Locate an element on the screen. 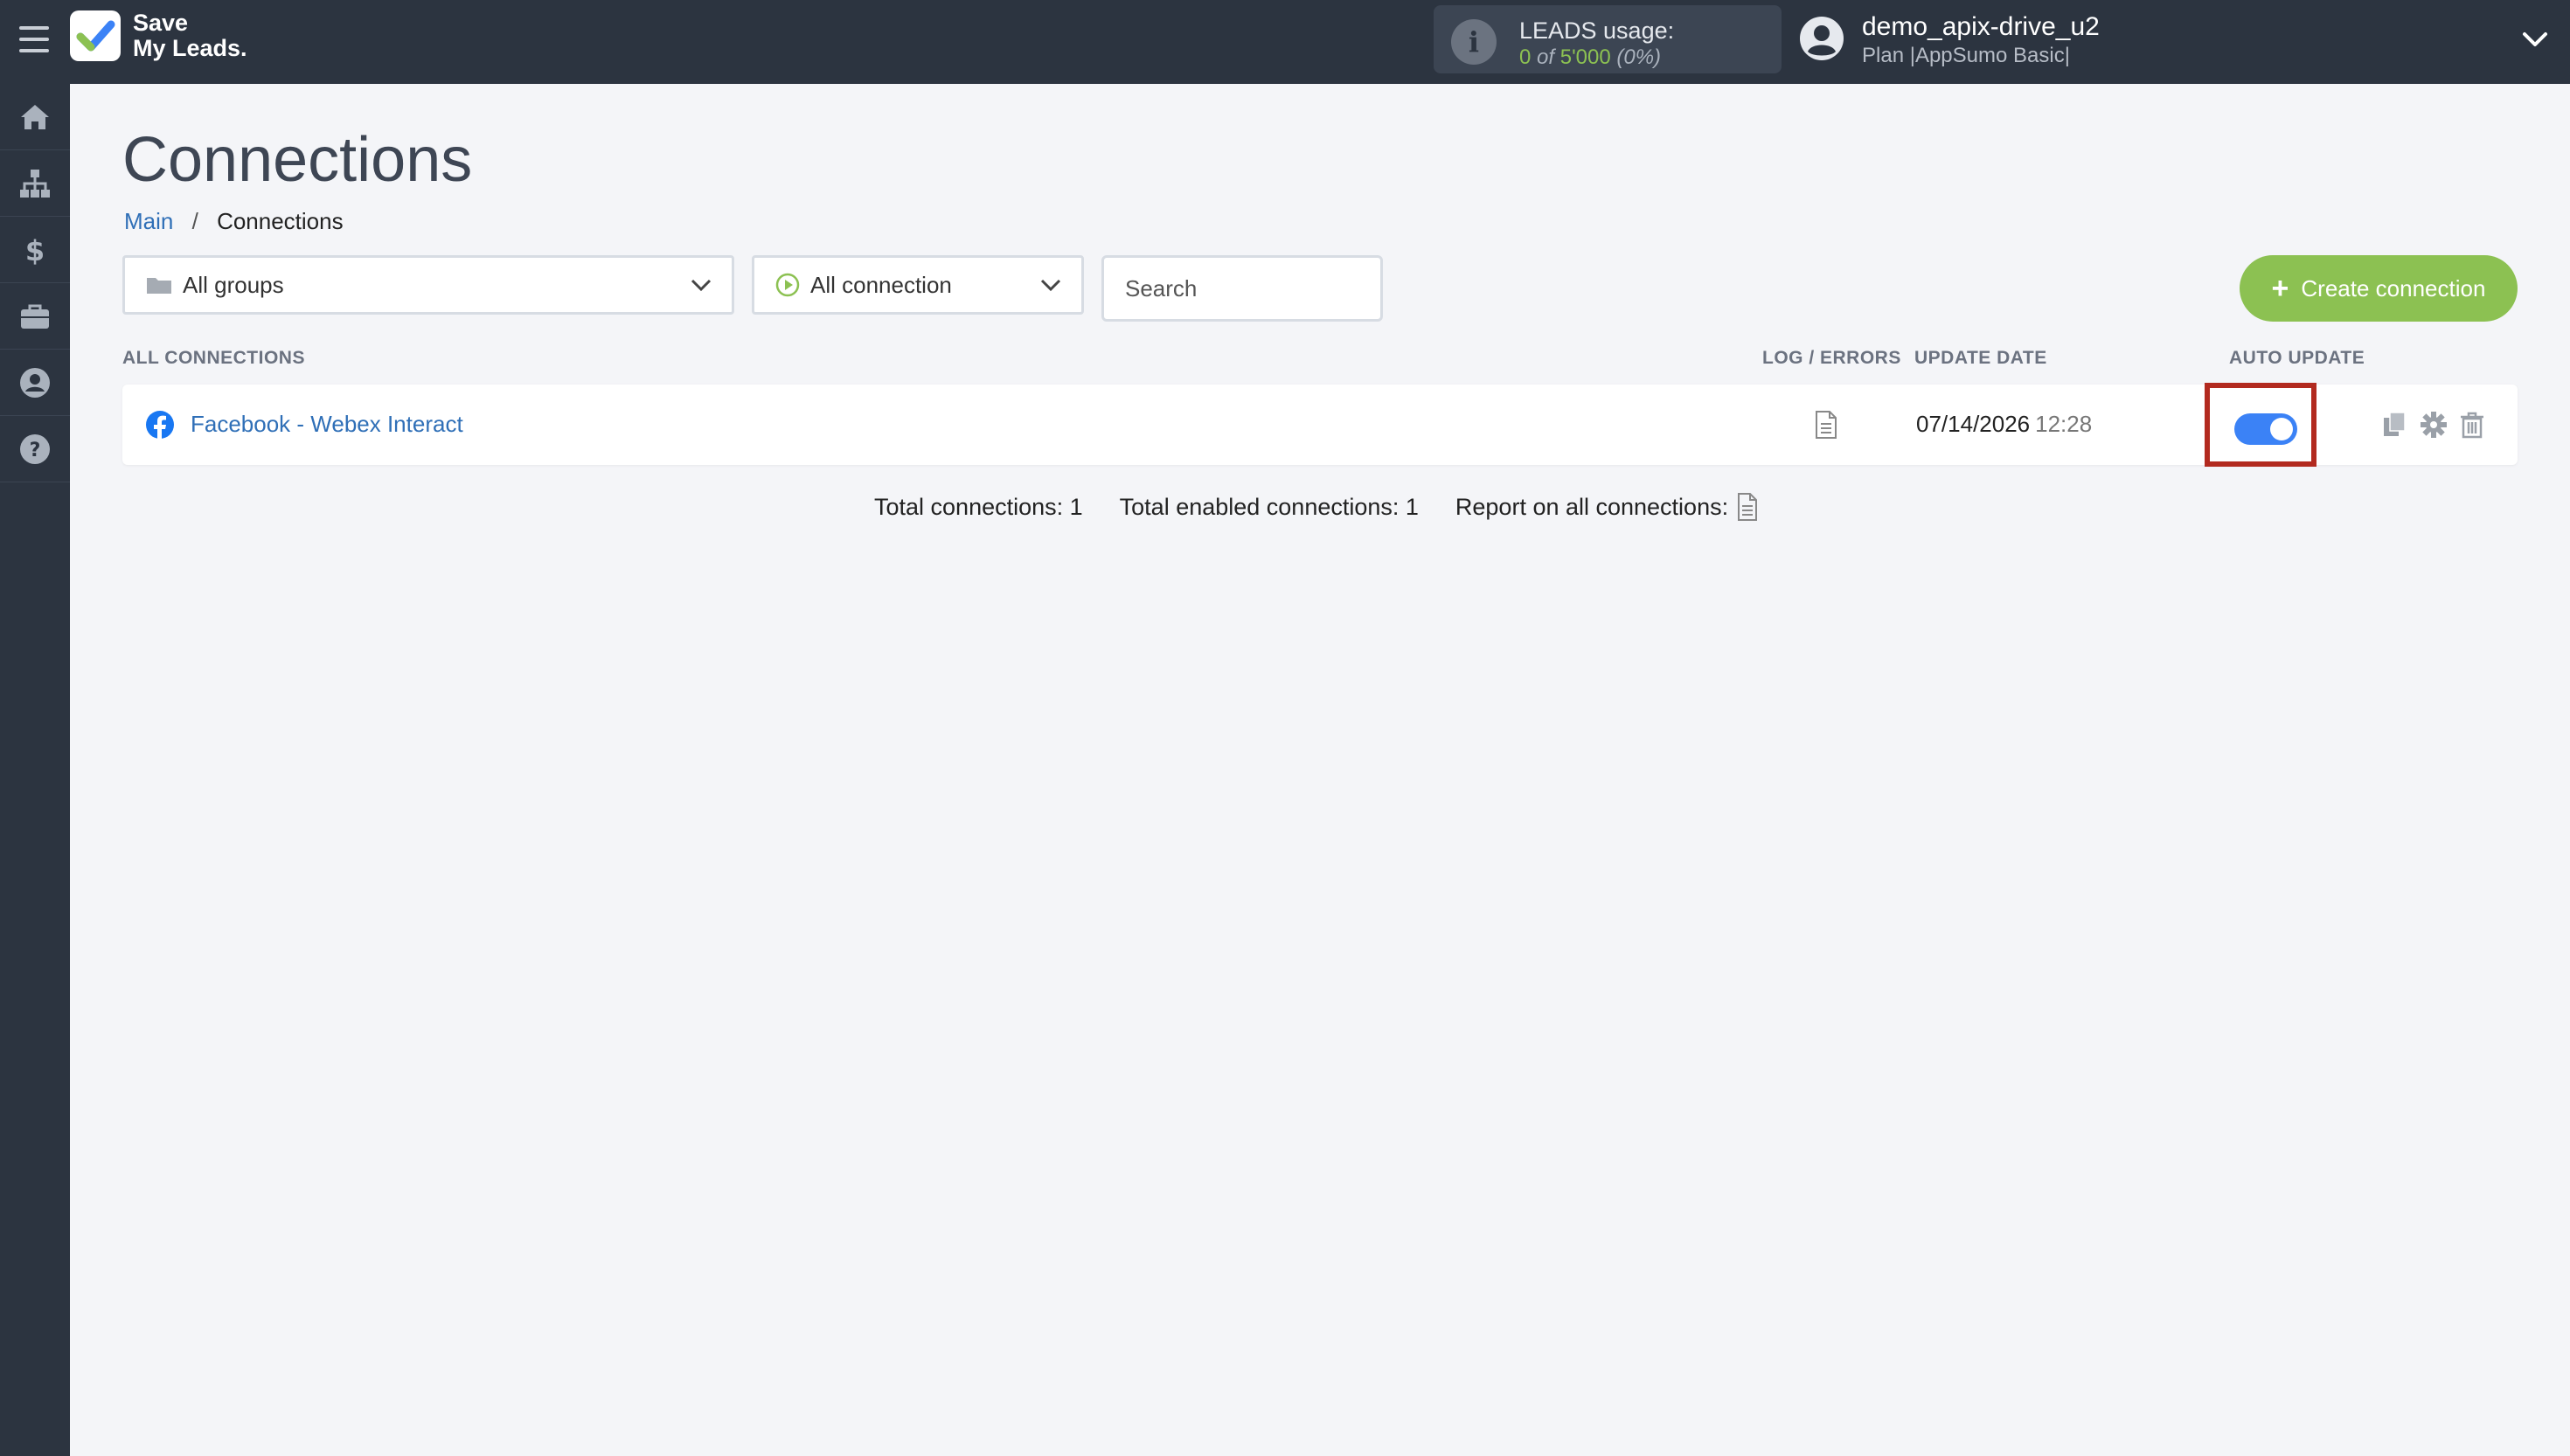 The width and height of the screenshot is (2570, 1456). column-auto-update: AUTO UPDATE is located at coordinates (2297, 358).